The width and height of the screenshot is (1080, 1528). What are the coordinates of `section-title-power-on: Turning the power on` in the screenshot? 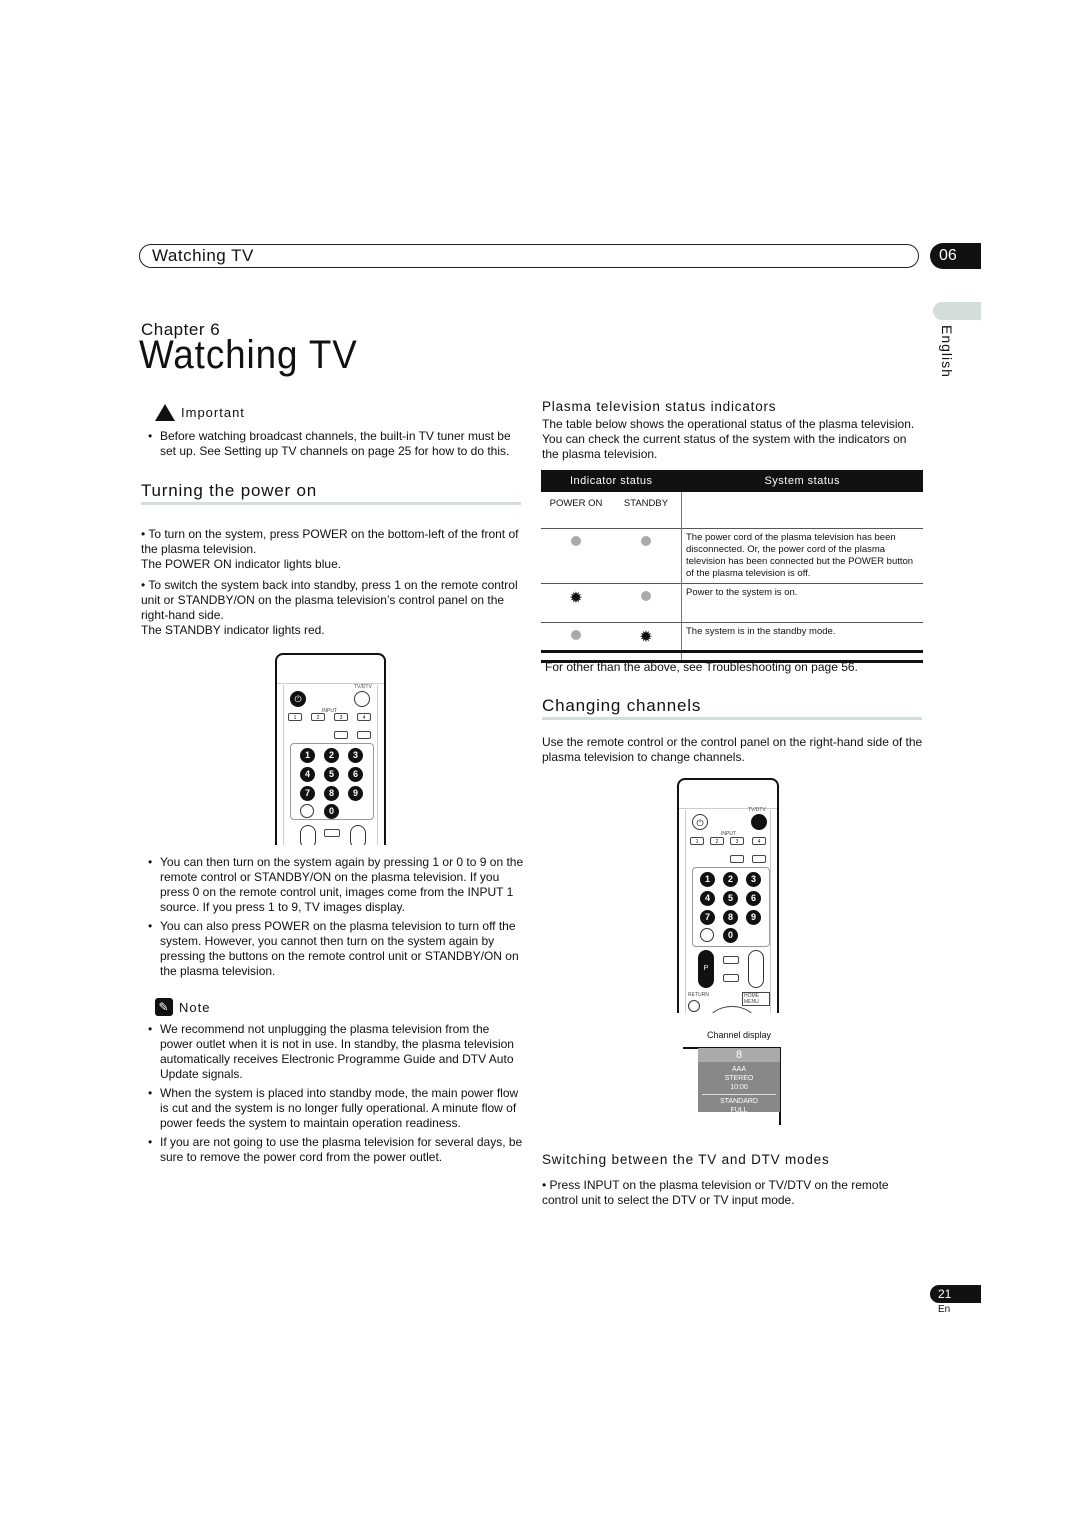 It's located at (229, 490).